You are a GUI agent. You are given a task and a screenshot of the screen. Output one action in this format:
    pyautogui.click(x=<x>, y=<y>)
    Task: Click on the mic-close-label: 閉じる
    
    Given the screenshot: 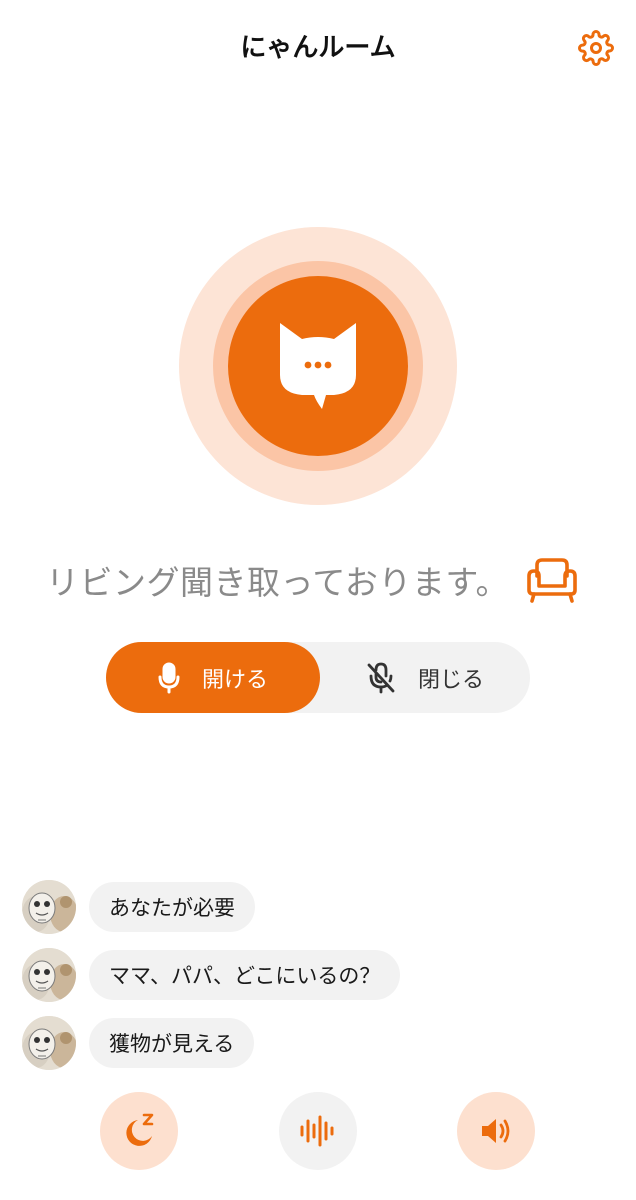 What is the action you would take?
    pyautogui.click(x=450, y=680)
    